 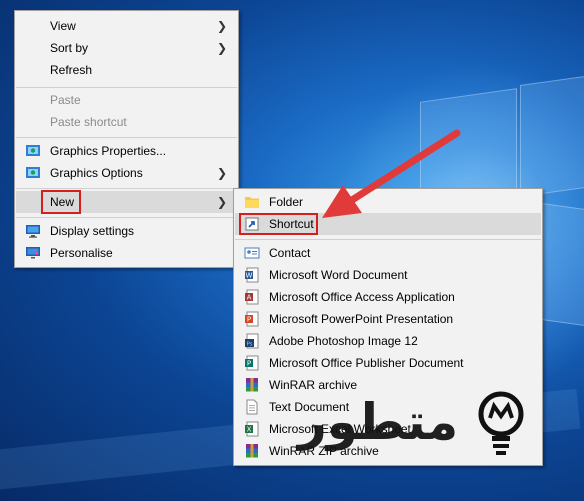 I want to click on menu-item-display-settings: Display settings, so click(x=126, y=231).